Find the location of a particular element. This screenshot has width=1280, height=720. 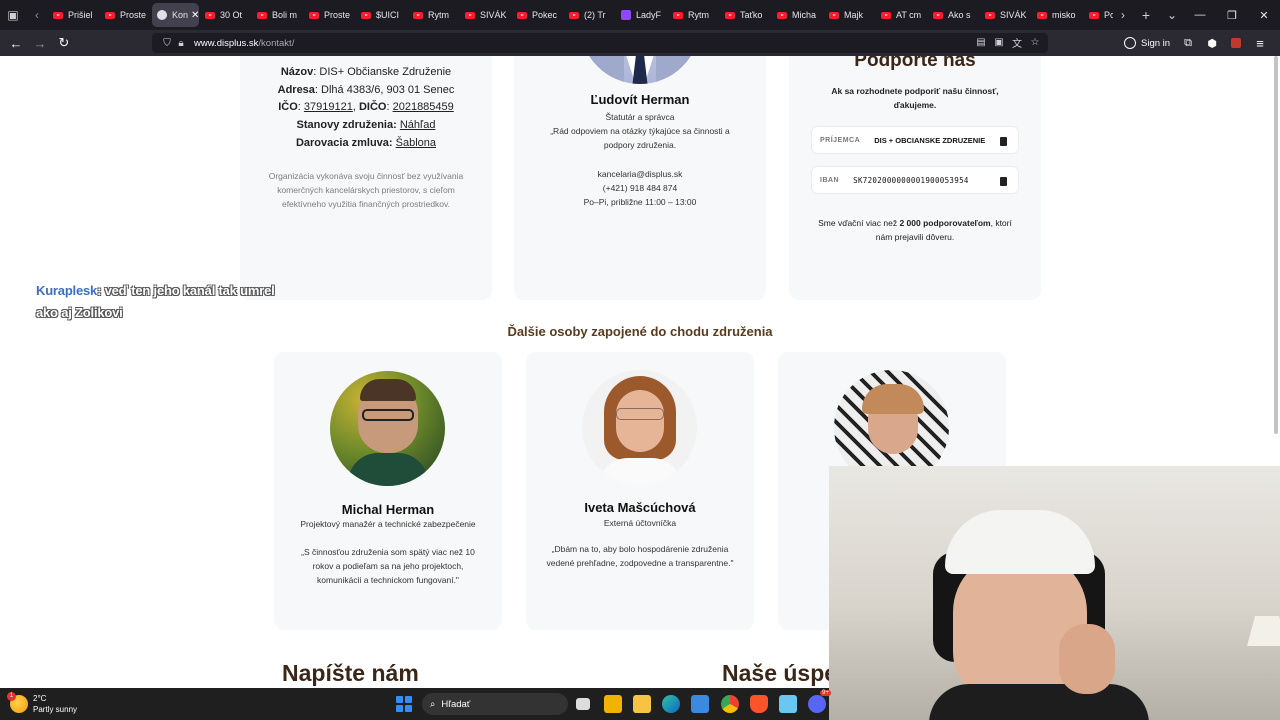

scroll-tabs-right-icon: › is located at coordinates (1123, 15).